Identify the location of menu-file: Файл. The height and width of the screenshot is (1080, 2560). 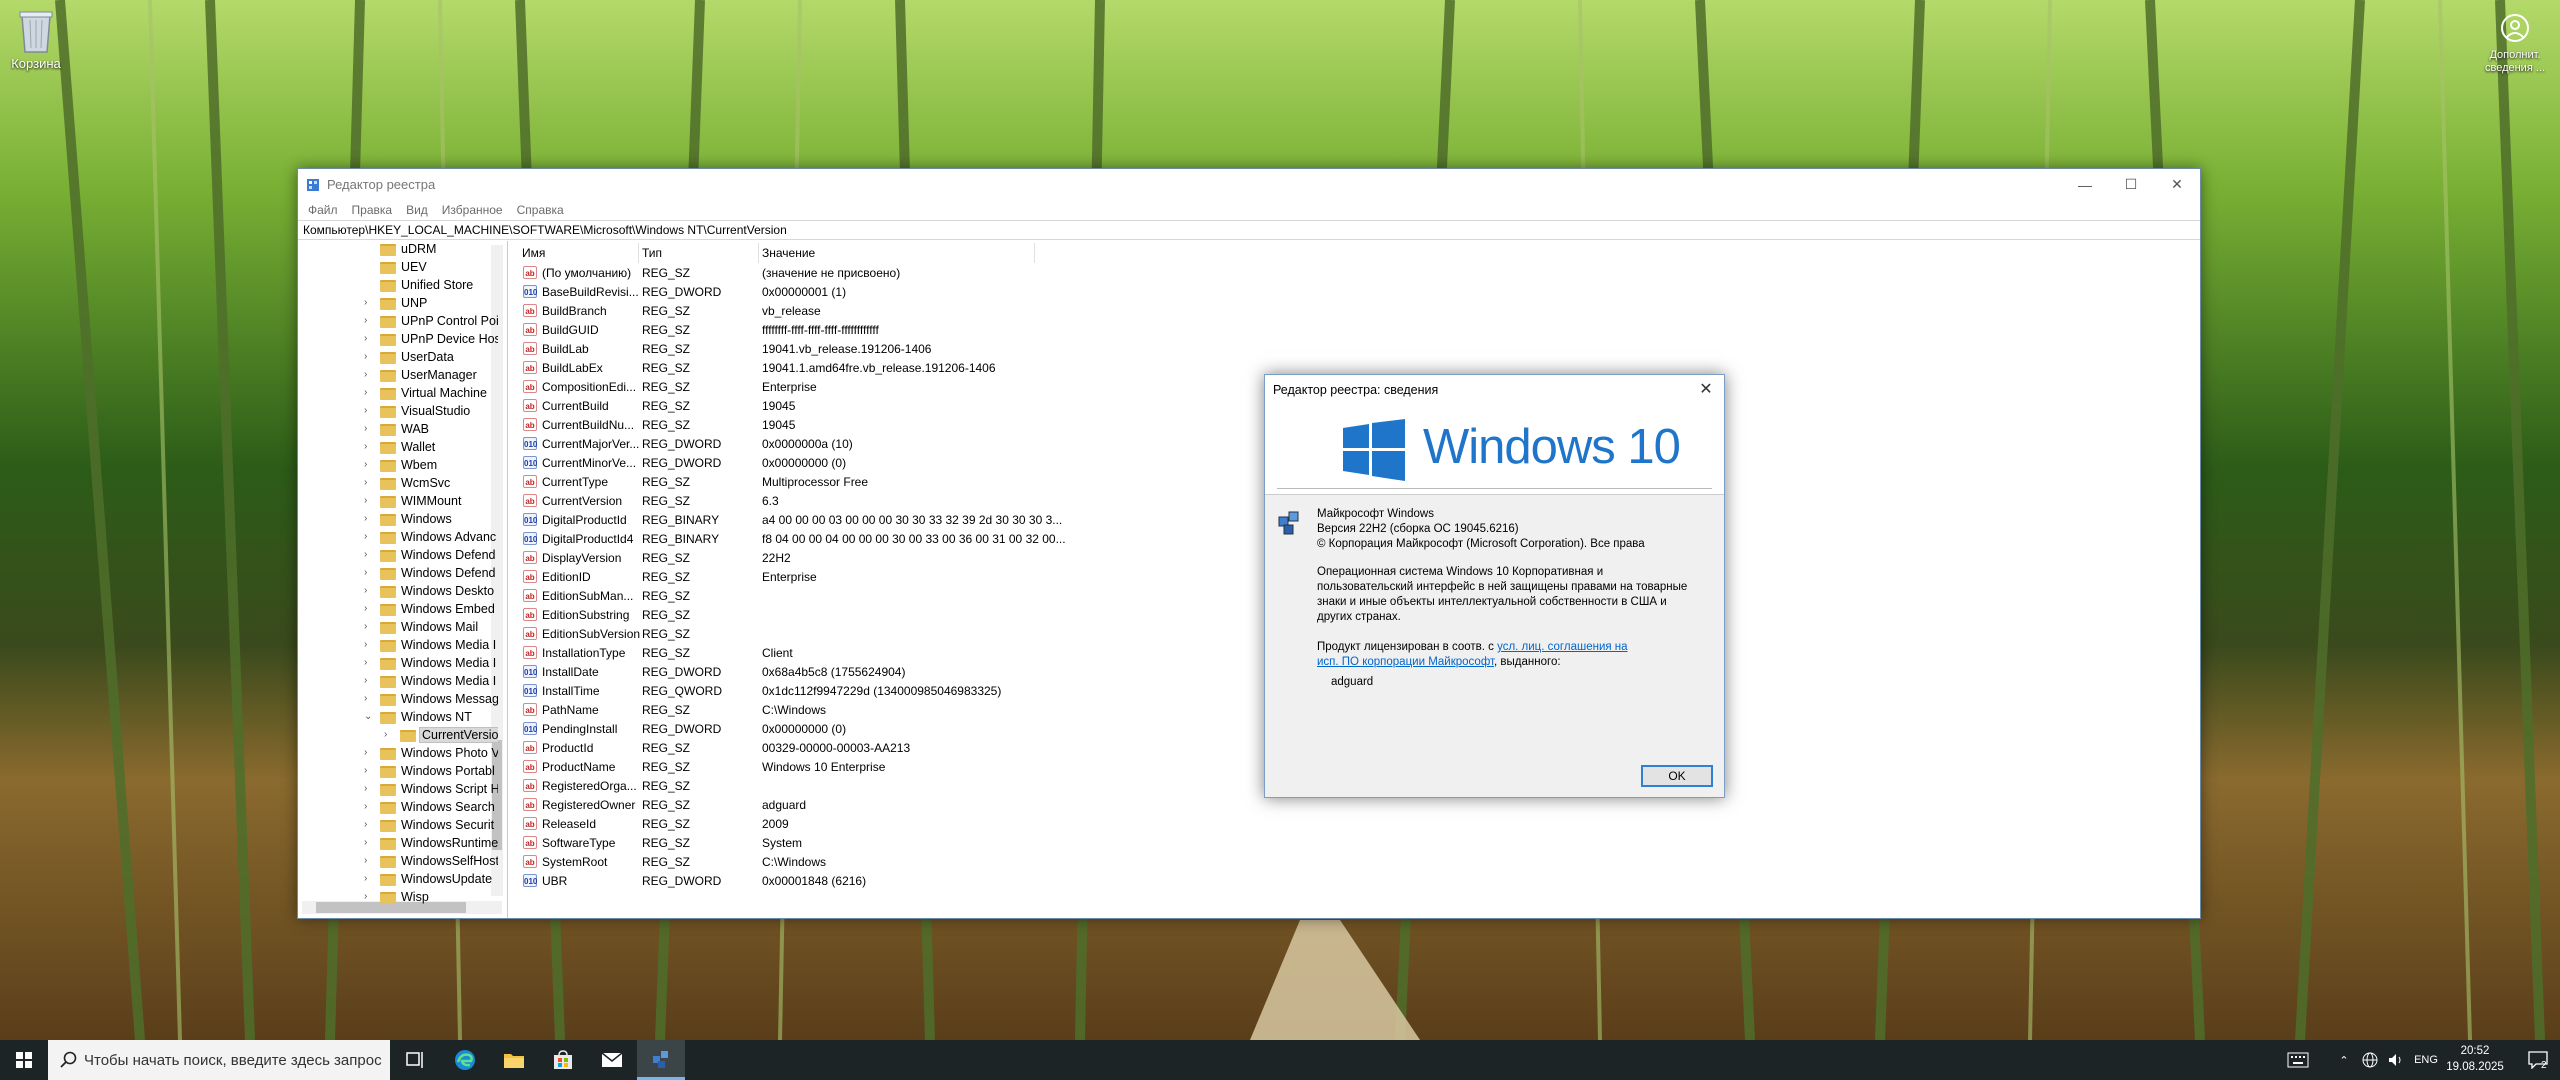
(323, 210).